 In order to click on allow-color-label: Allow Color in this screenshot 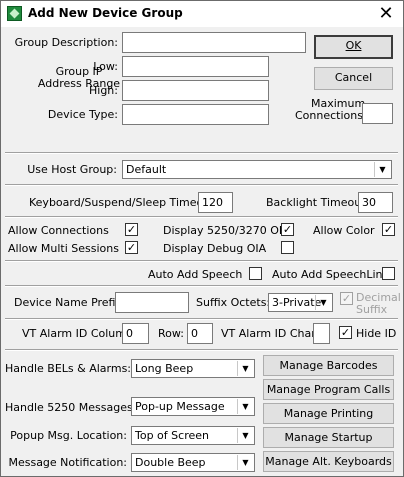, I will do `click(344, 230)`.